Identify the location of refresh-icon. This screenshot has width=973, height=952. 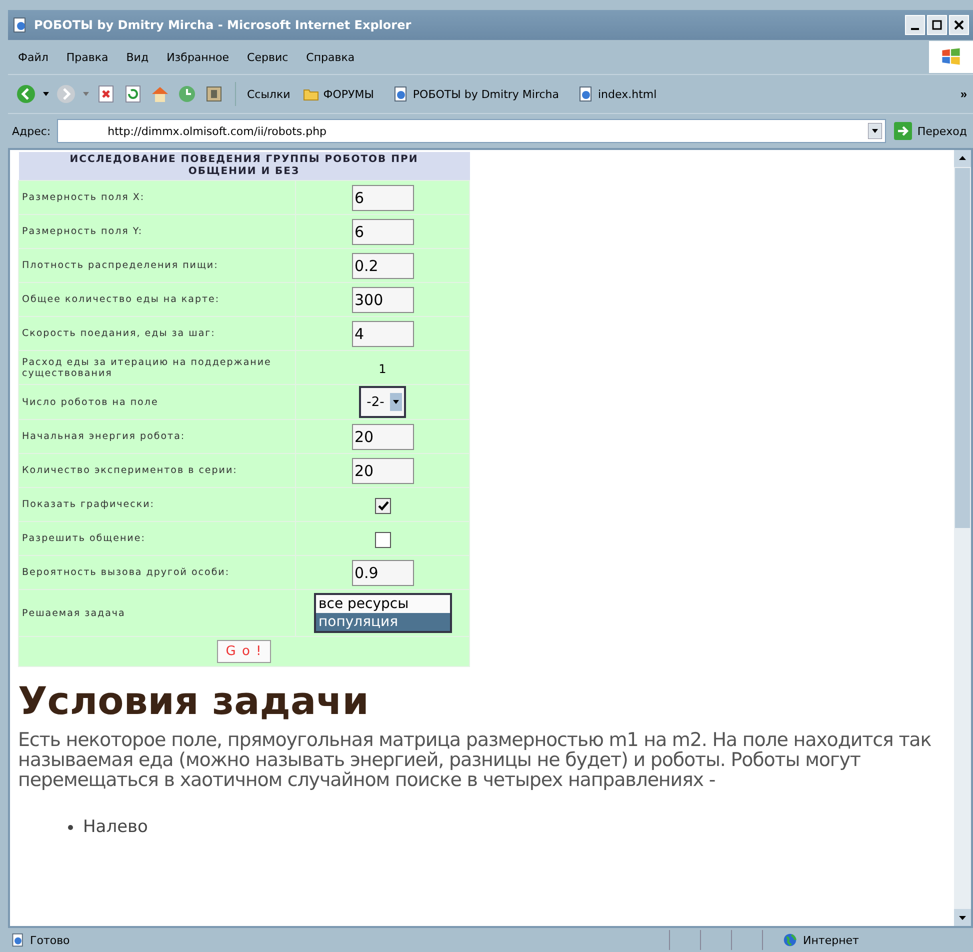
(133, 94).